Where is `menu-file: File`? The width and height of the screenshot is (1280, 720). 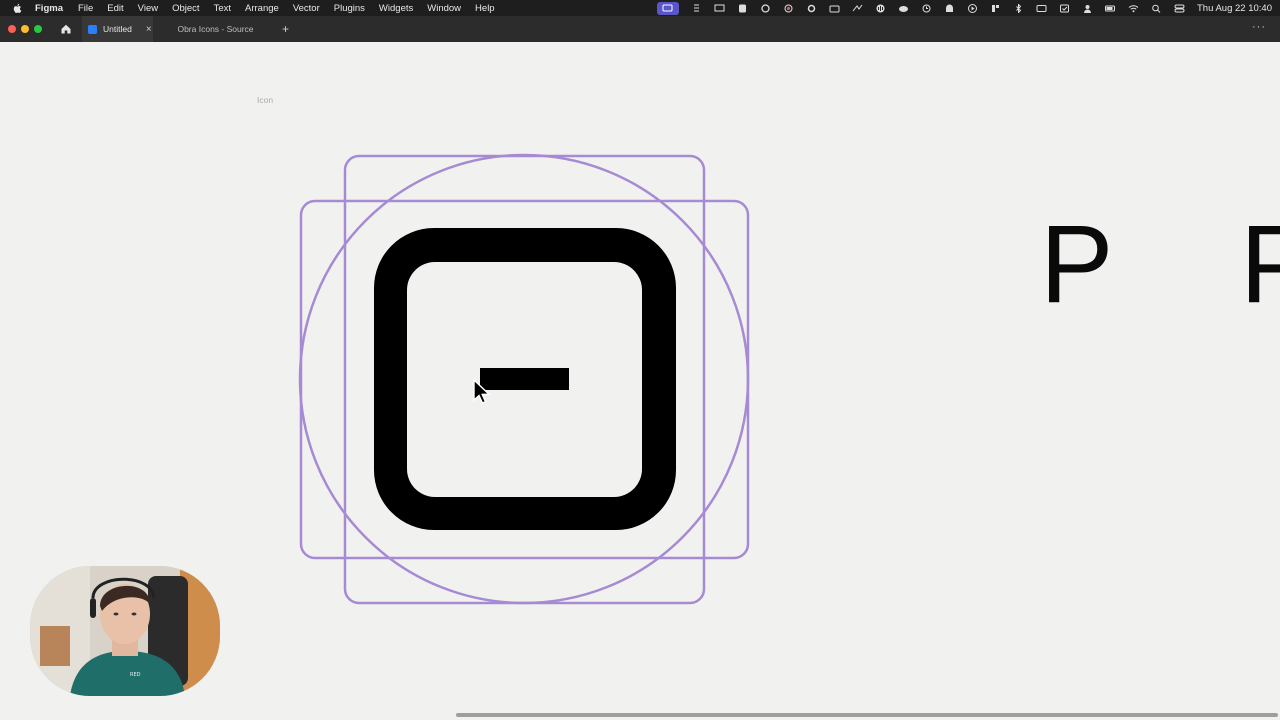 menu-file: File is located at coordinates (85, 8).